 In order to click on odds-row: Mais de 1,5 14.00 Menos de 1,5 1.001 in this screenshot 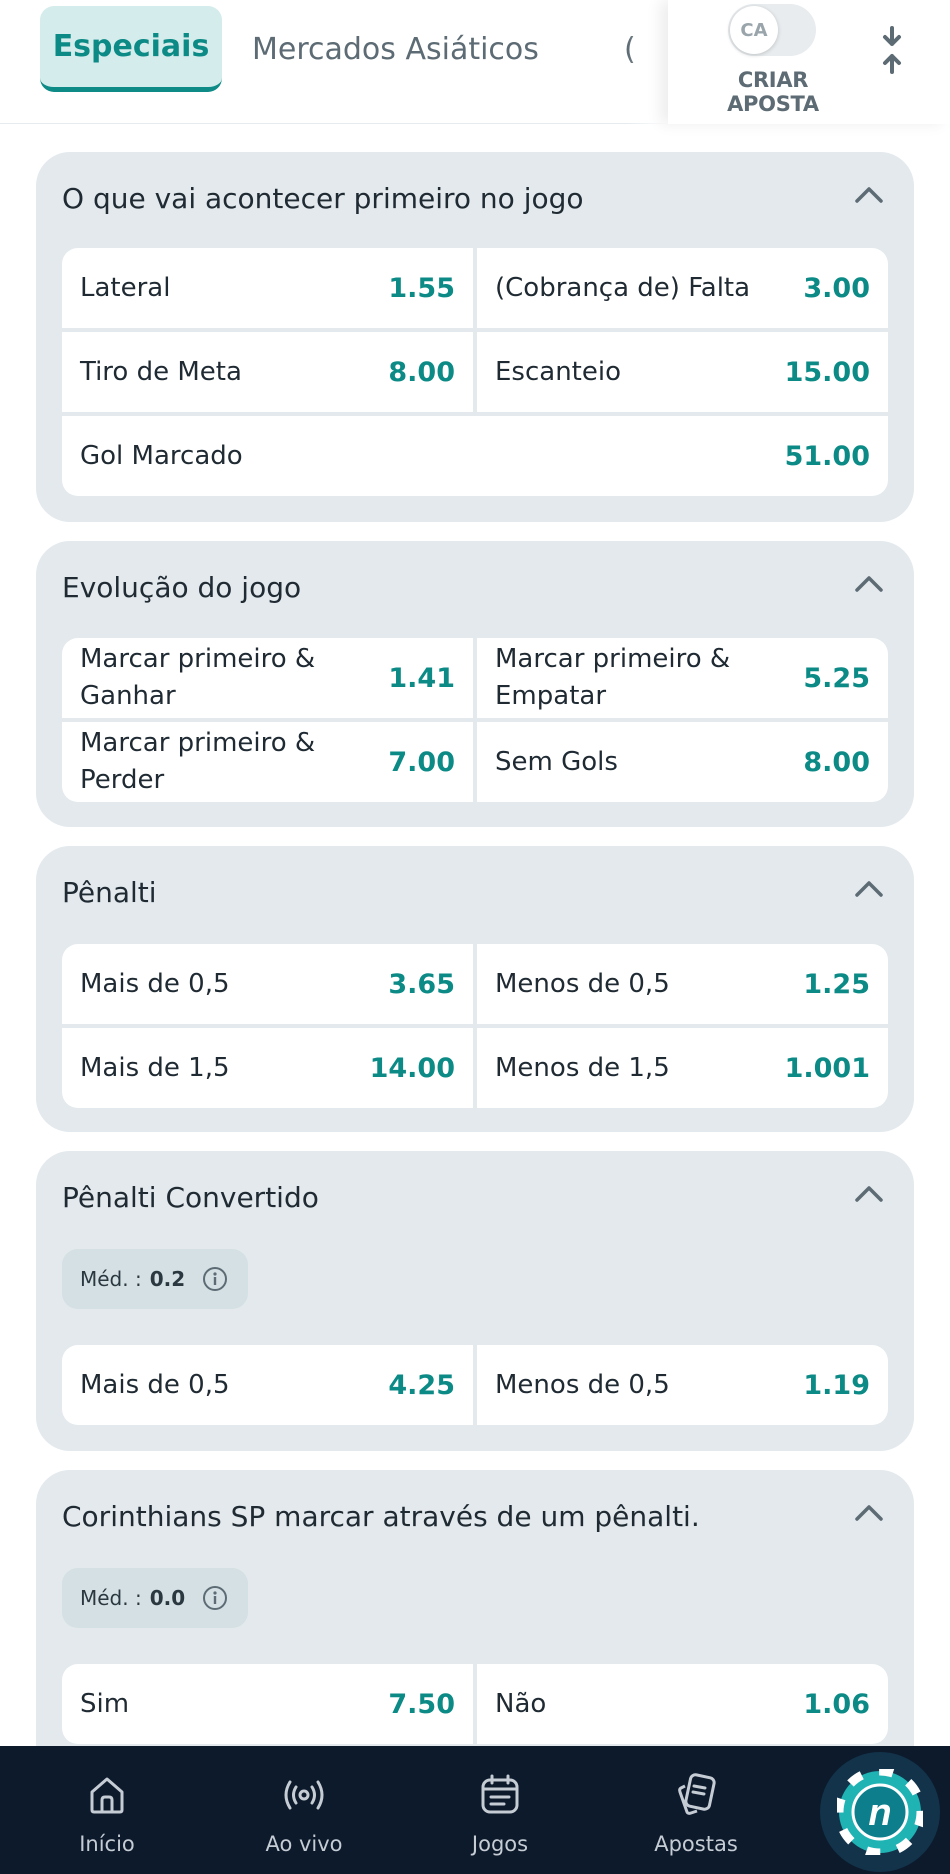, I will do `click(475, 1068)`.